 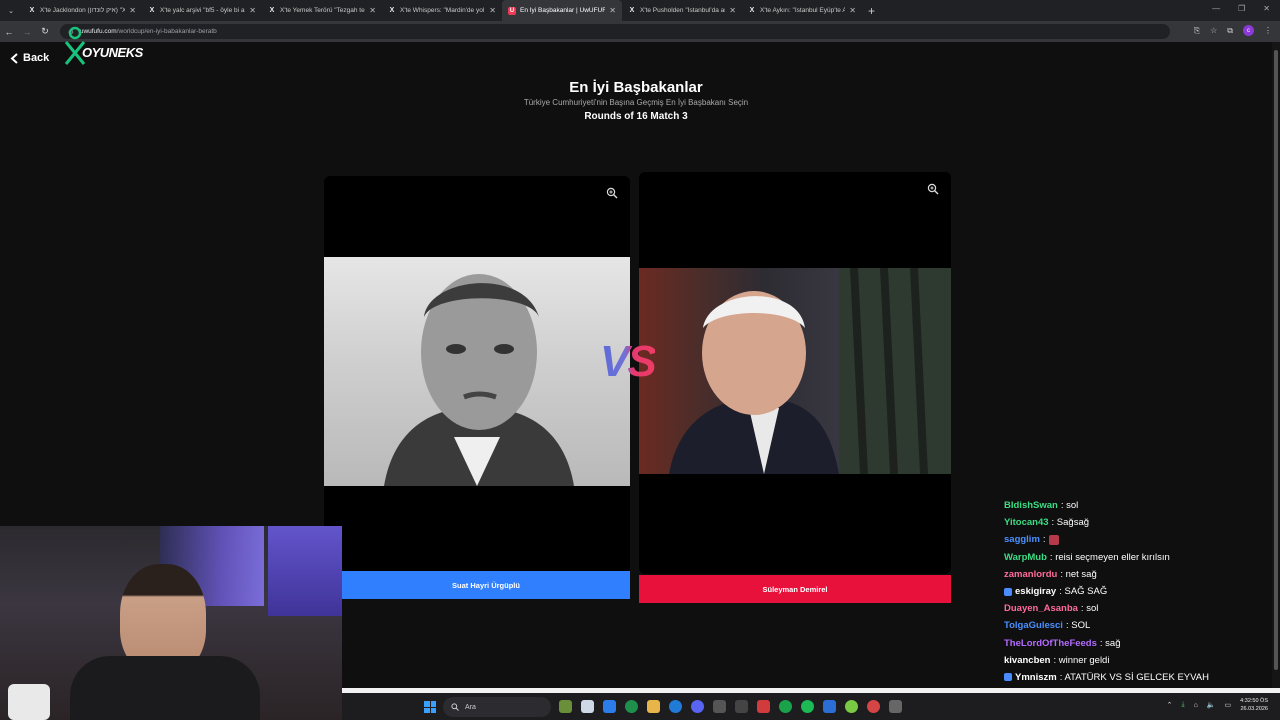 I want to click on uwufufu-favicon-icon: U, so click(x=512, y=10).